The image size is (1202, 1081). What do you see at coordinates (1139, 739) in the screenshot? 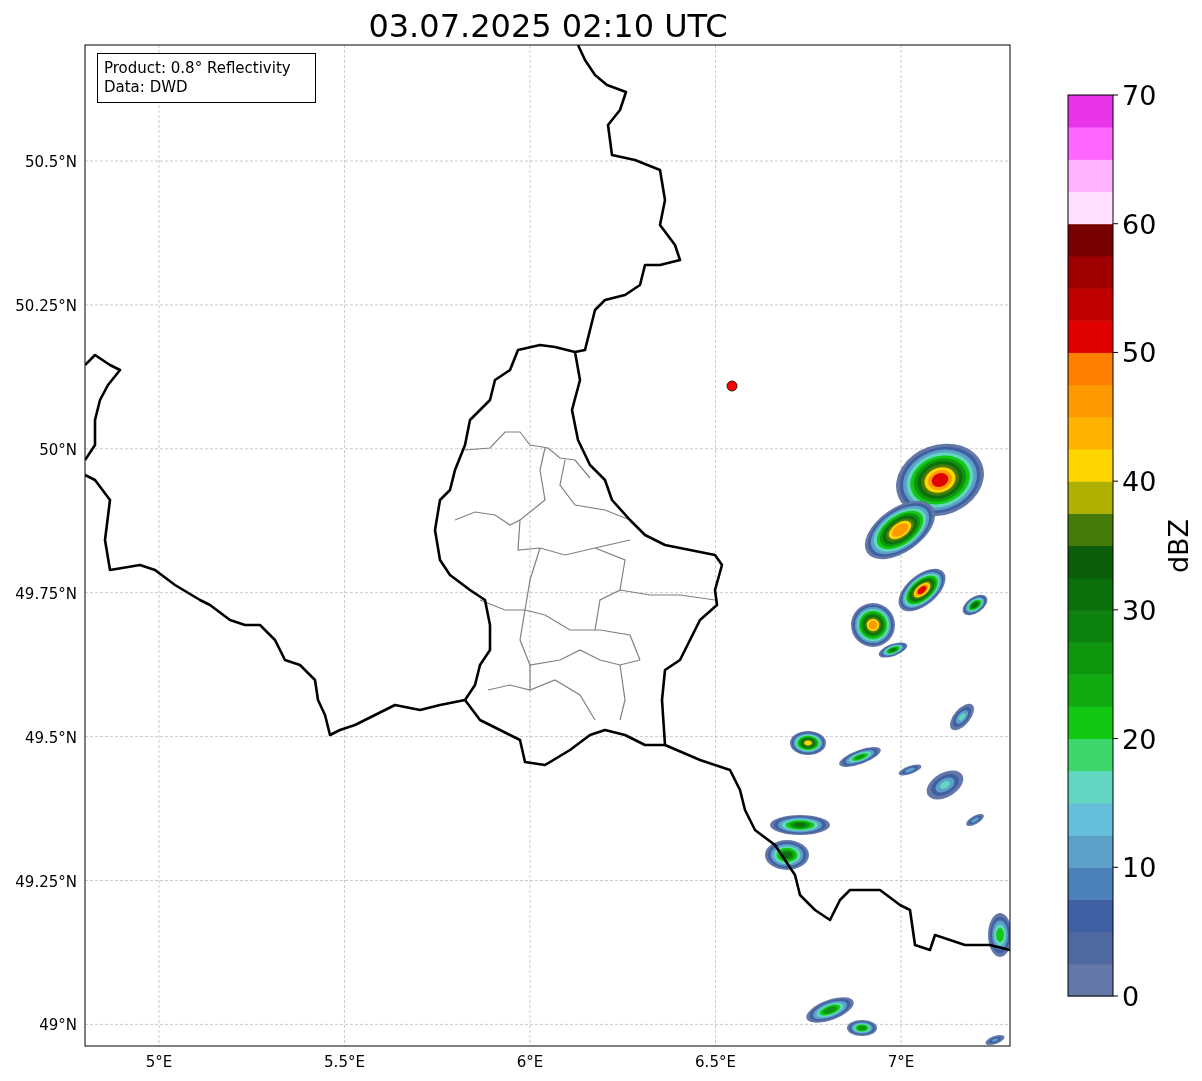
I see `colorbar-tick-label: 20` at bounding box center [1139, 739].